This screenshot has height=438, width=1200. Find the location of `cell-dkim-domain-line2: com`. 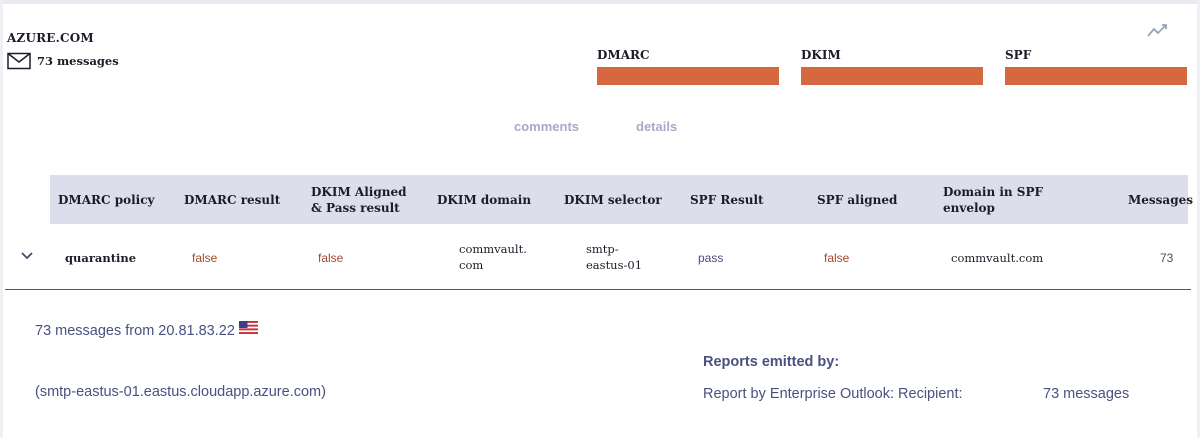

cell-dkim-domain-line2: com is located at coordinates (471, 265).